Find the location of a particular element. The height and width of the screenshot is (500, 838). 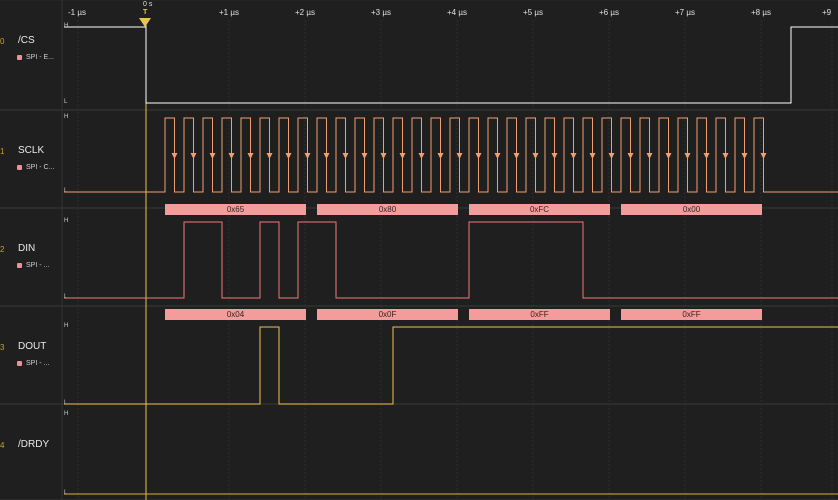

din-decoded-byte: 0xFC is located at coordinates (539, 209).